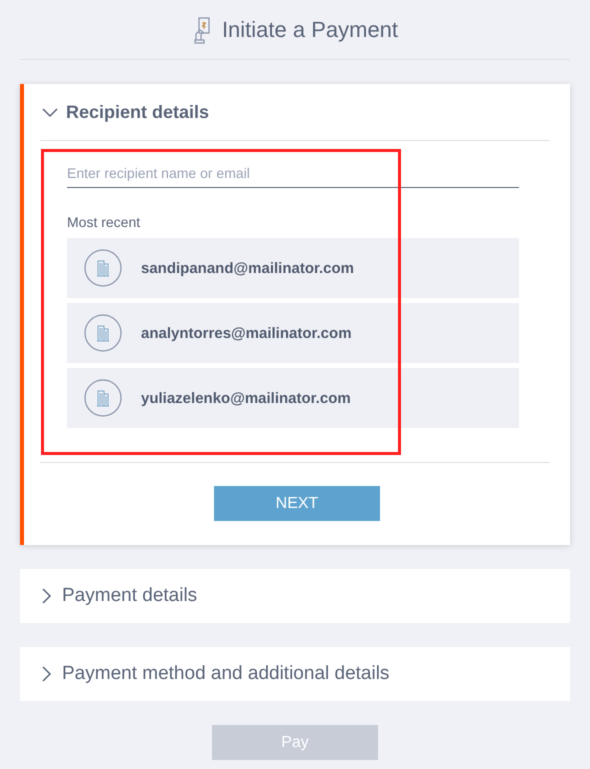 The height and width of the screenshot is (769, 590). Describe the element at coordinates (310, 29) in the screenshot. I see `page-title: Initiate a Payment` at that location.